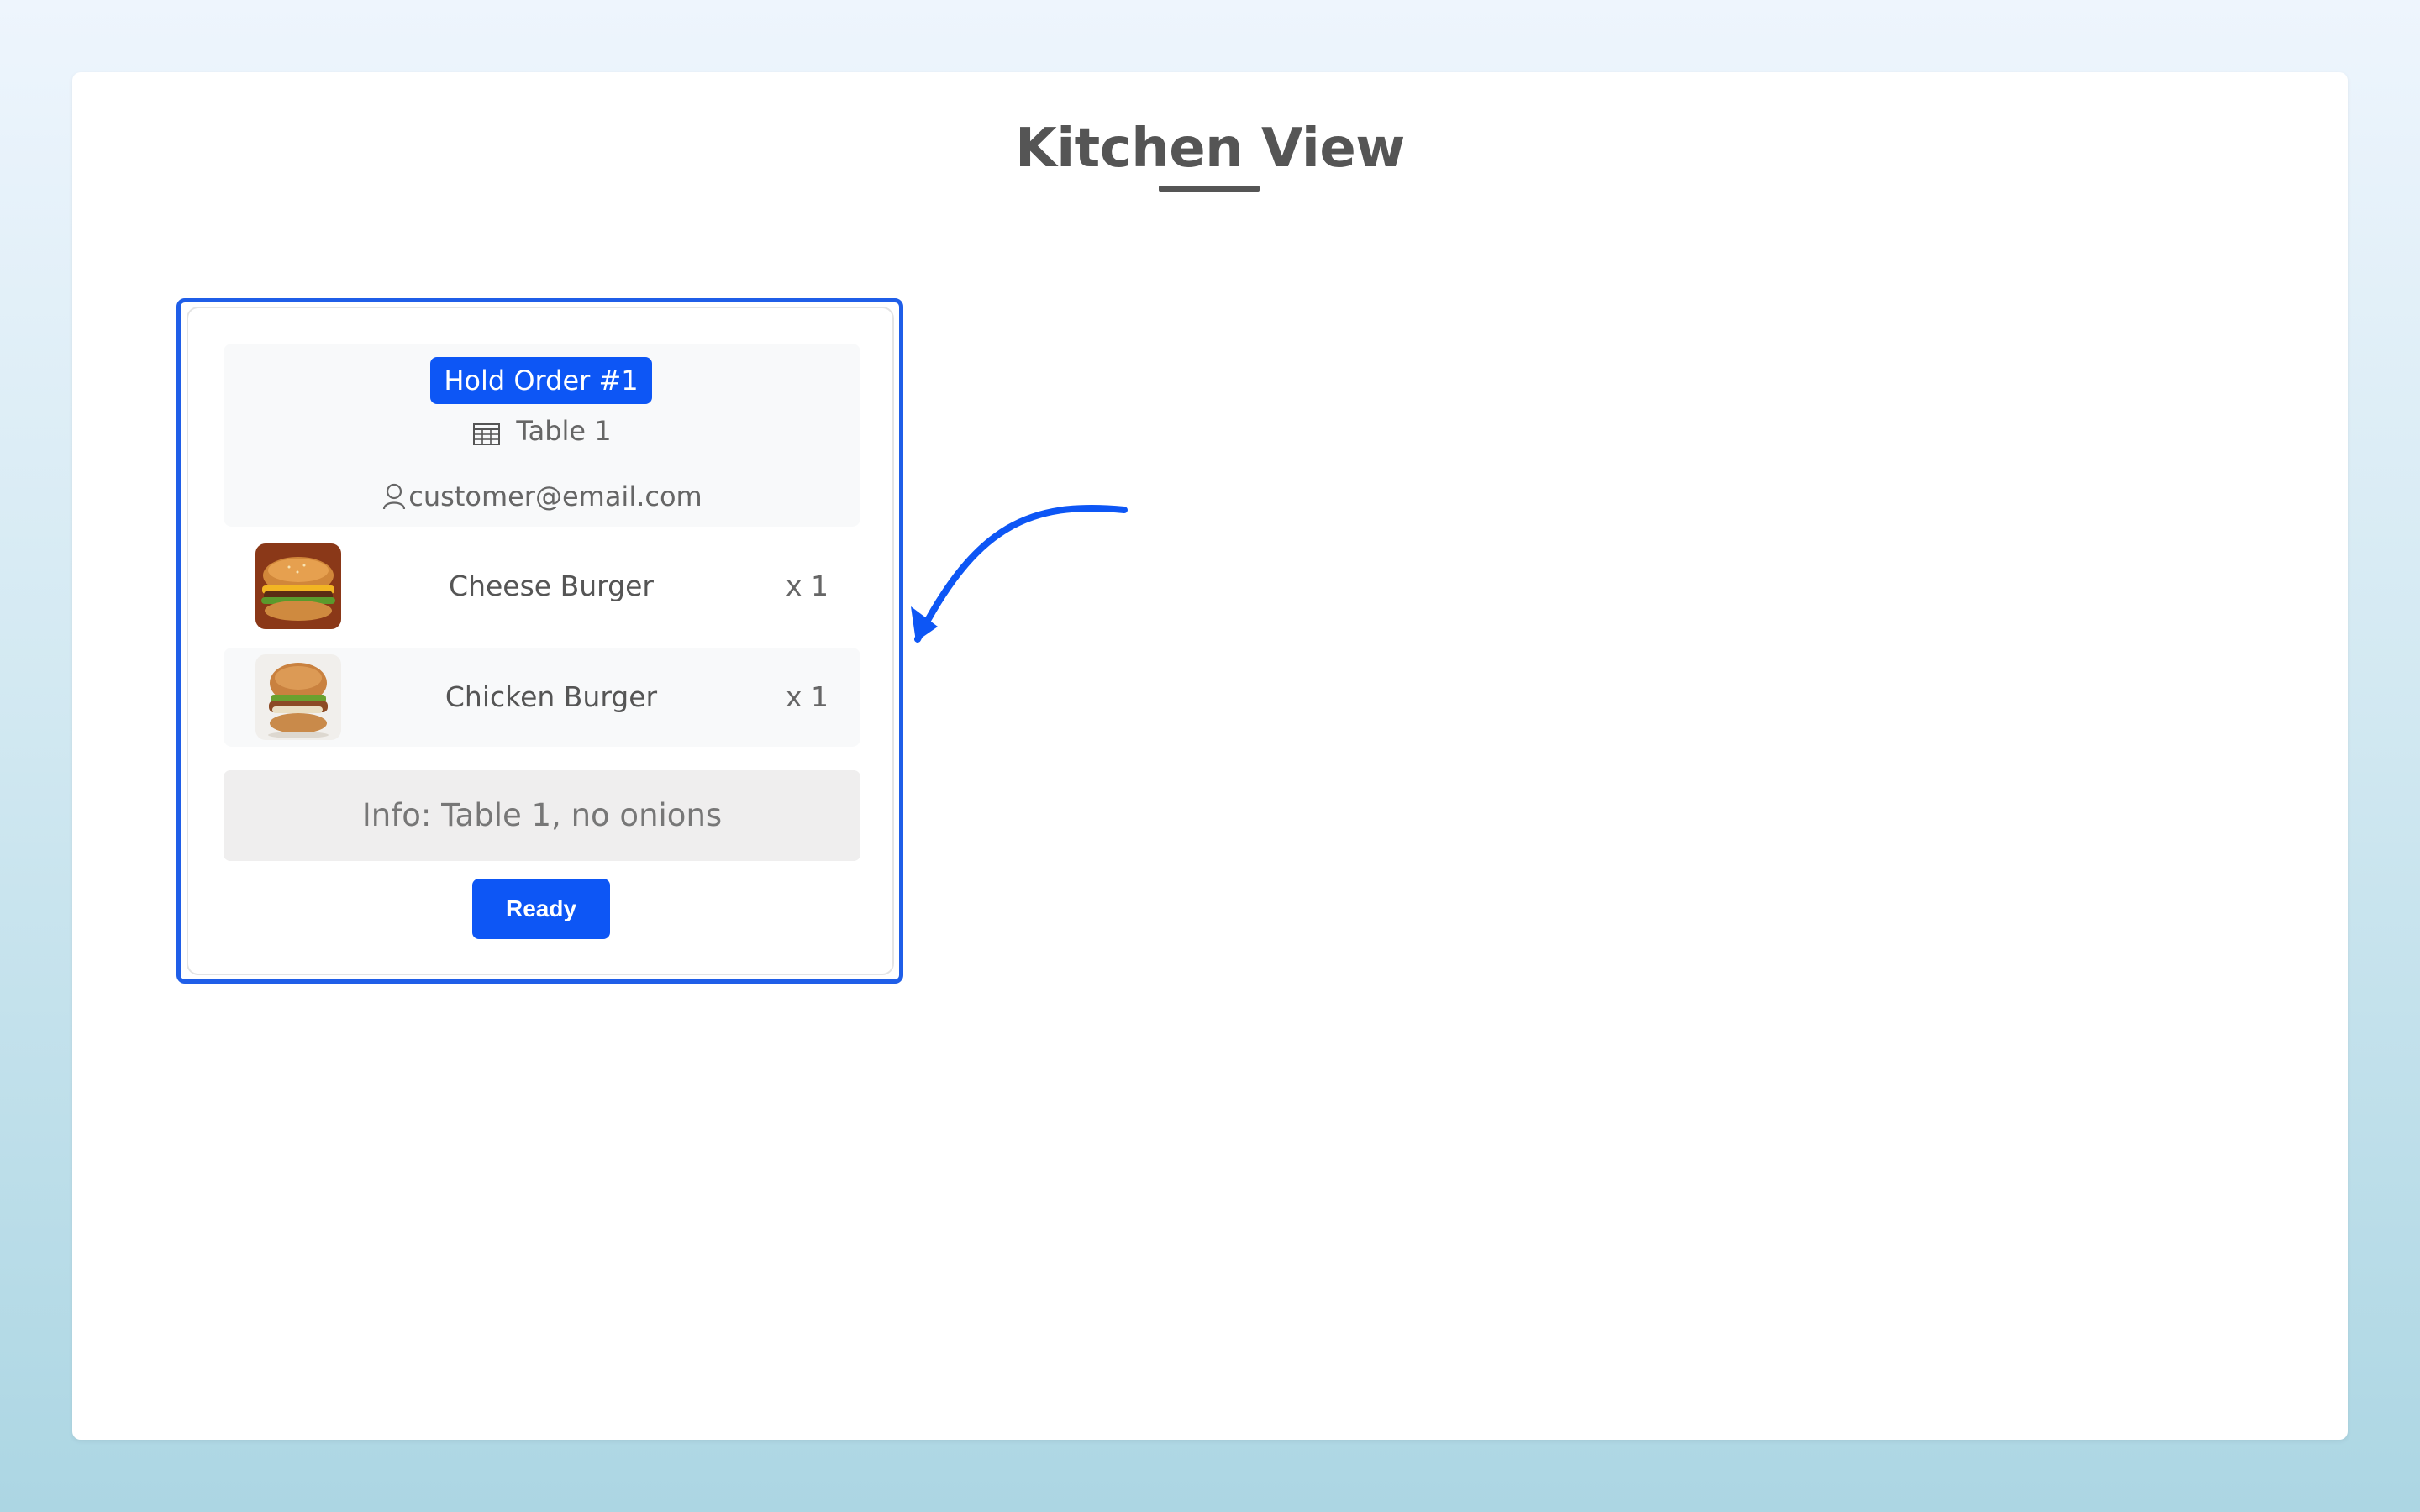 The image size is (2420, 1512). Describe the element at coordinates (541, 380) in the screenshot. I see `hold-order-badge: Hold Order #1` at that location.